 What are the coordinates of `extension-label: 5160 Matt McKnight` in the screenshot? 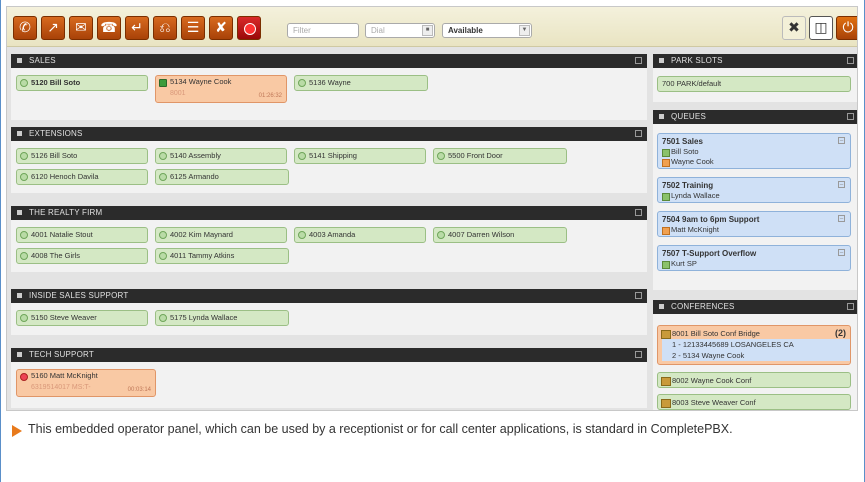 It's located at (64, 375).